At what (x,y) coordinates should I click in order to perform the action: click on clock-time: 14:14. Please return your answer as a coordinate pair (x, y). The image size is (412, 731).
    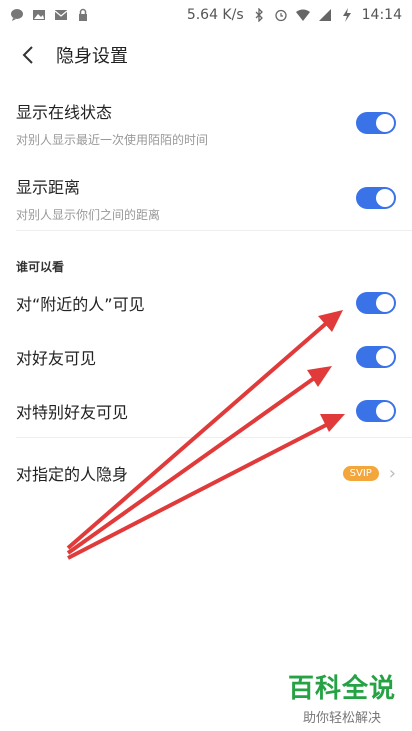
    Looking at the image, I should click on (381, 15).